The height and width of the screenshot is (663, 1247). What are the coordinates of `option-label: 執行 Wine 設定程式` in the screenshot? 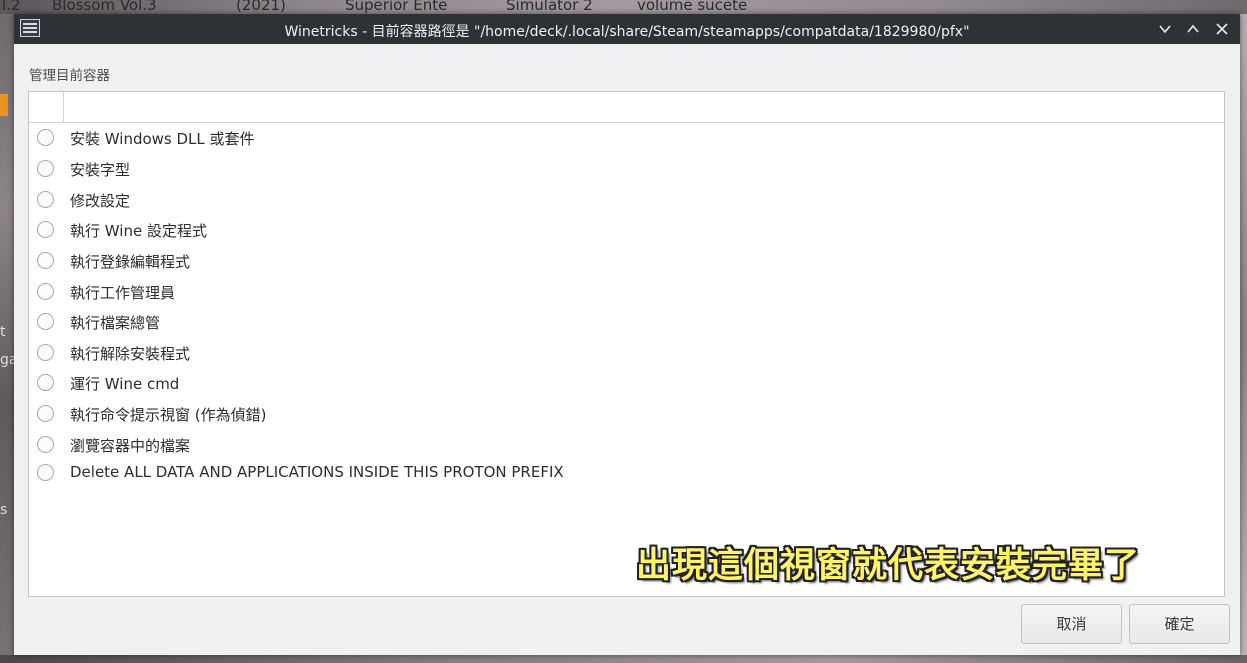 It's located at (138, 231).